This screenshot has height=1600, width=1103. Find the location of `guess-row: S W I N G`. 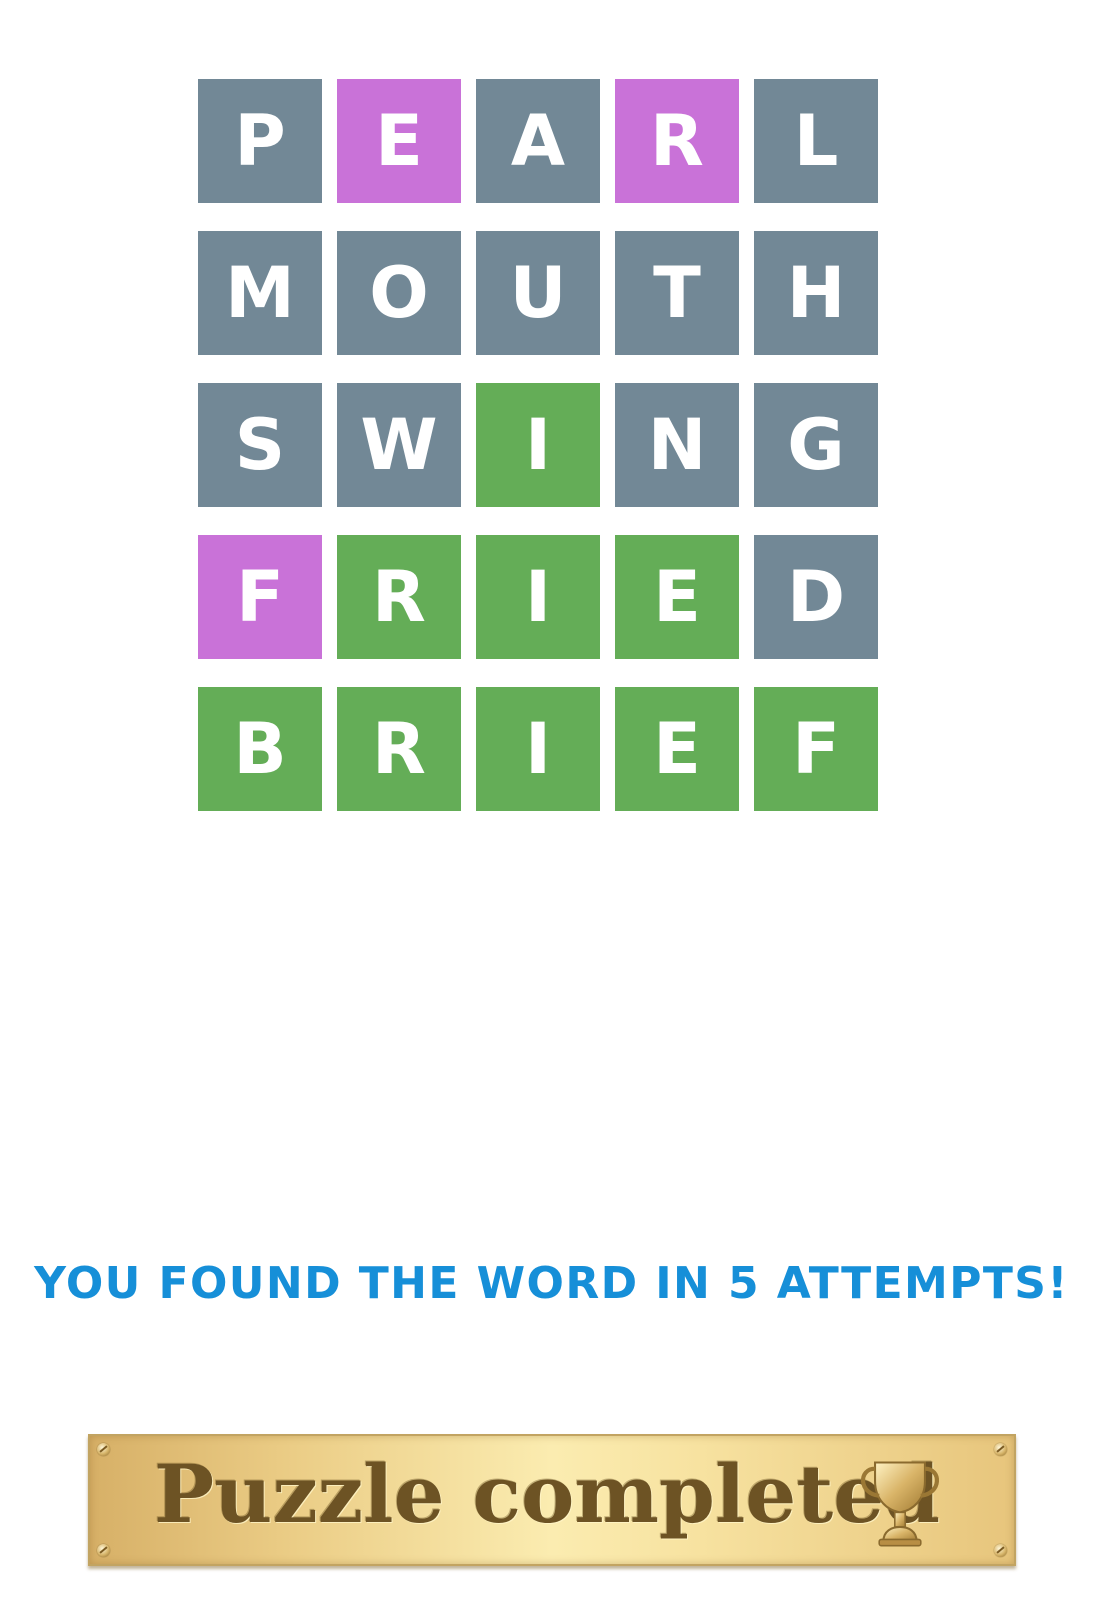

guess-row: S W I N G is located at coordinates (540, 445).